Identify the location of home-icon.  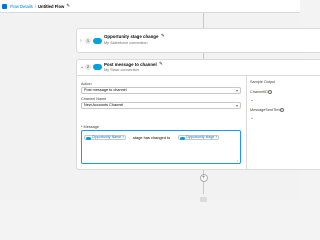
(4, 6).